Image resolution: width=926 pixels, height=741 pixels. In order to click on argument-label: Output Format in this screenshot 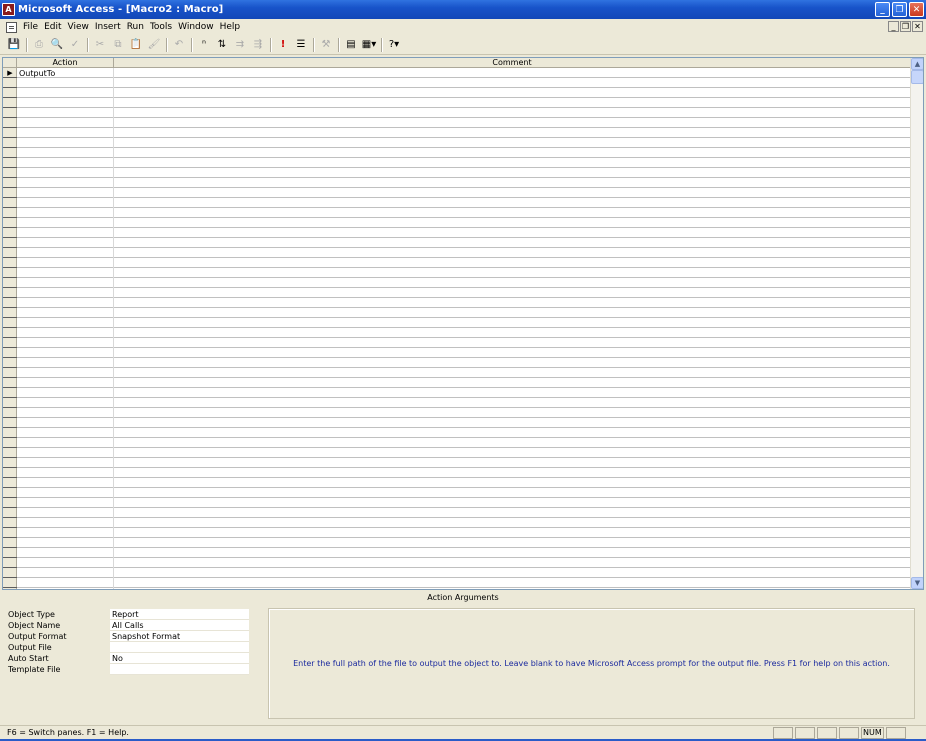, I will do `click(37, 636)`.